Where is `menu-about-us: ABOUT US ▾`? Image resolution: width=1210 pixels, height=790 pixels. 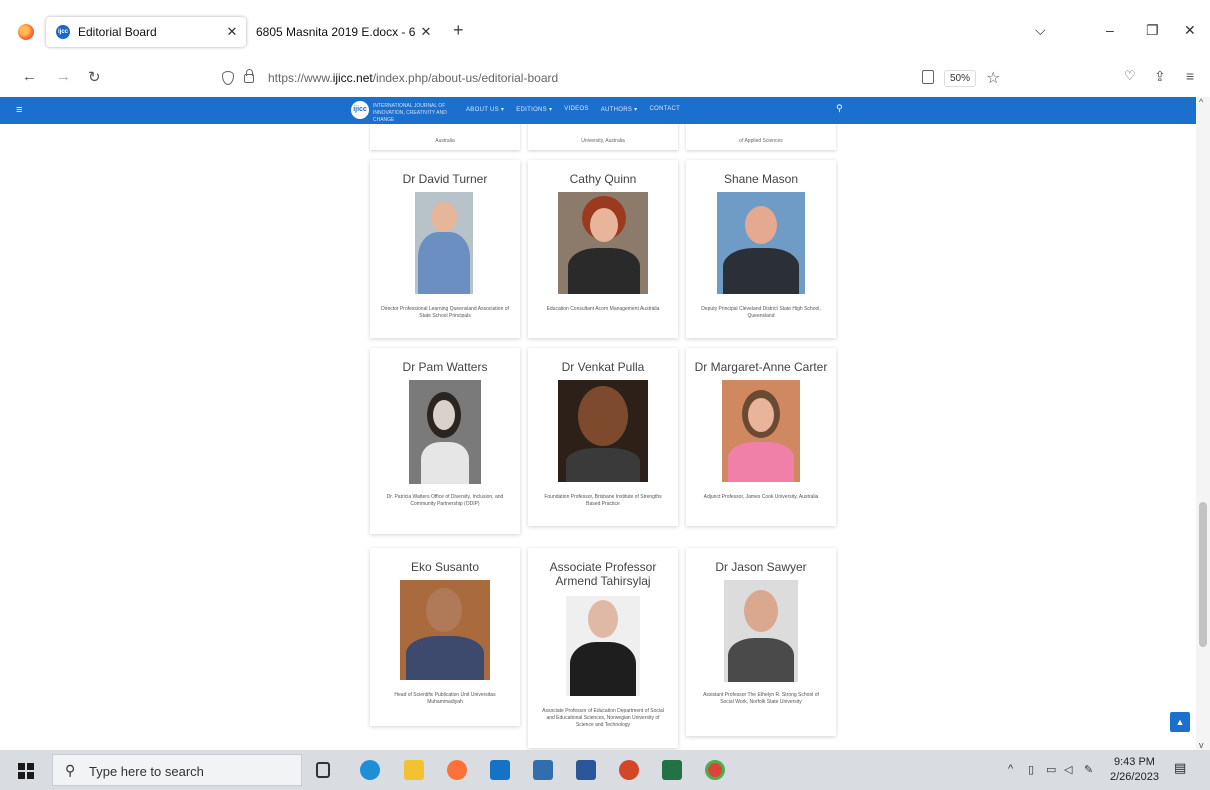 menu-about-us: ABOUT US ▾ is located at coordinates (485, 109).